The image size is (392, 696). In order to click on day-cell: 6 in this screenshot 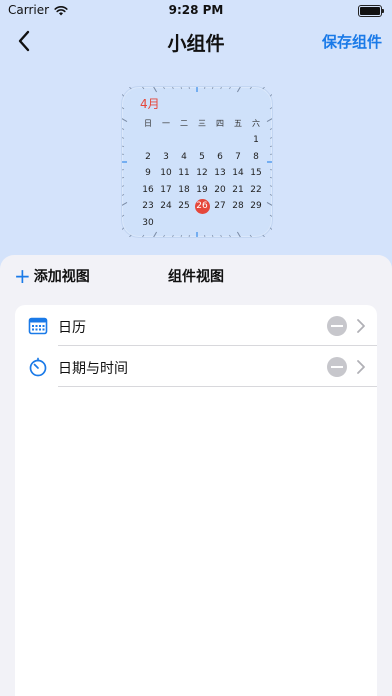, I will do `click(220, 156)`.